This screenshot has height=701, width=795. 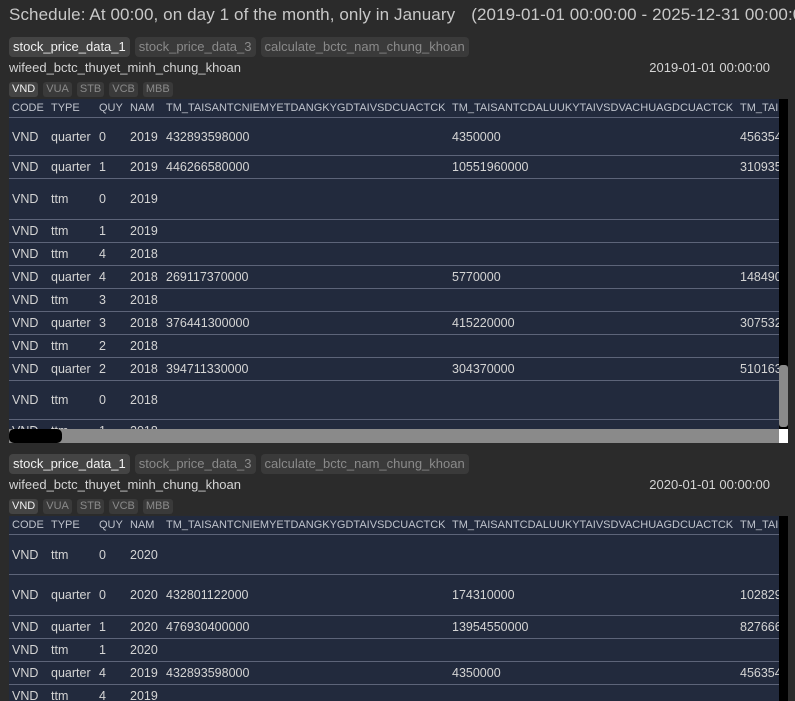 I want to click on table-row: VND ttm 4 2019, so click(x=394, y=692).